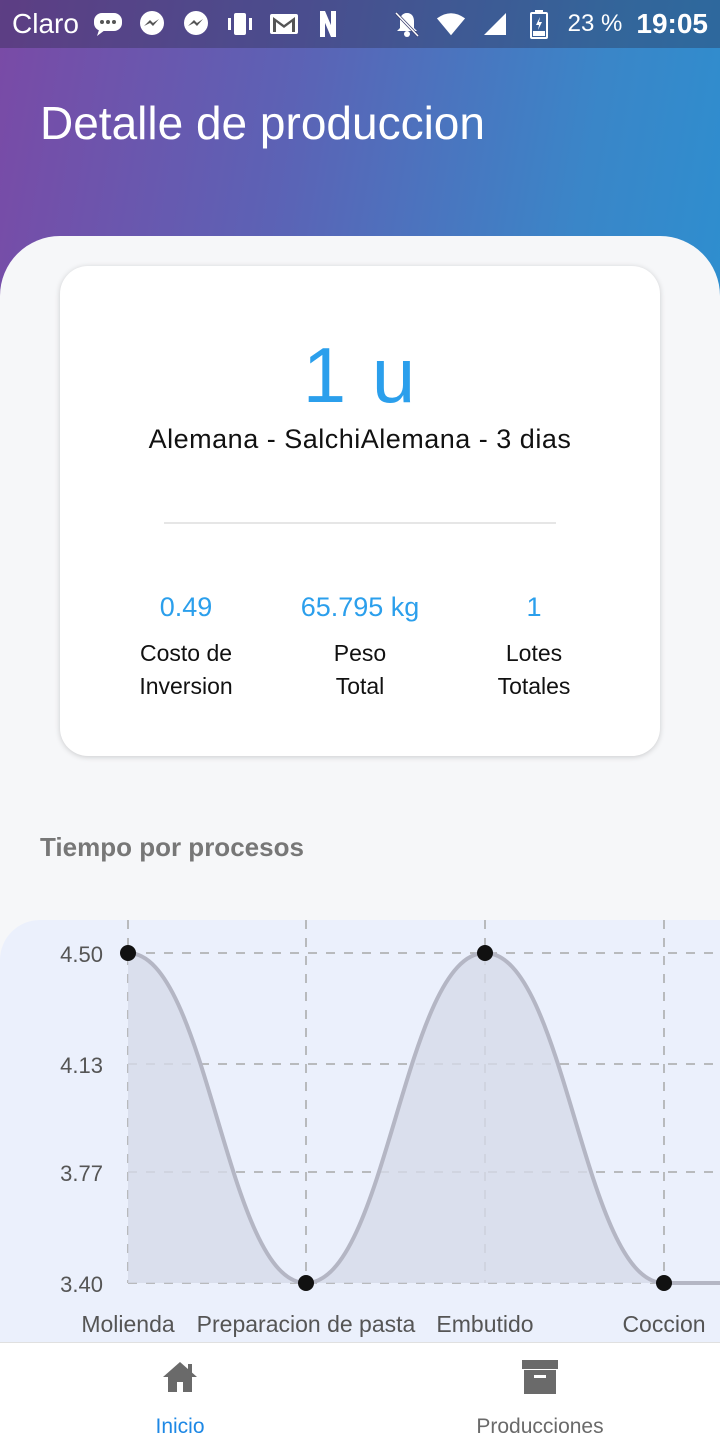 This screenshot has height=1440, width=720. Describe the element at coordinates (360, 653) in the screenshot. I see `stat-label-line: Peso` at that location.